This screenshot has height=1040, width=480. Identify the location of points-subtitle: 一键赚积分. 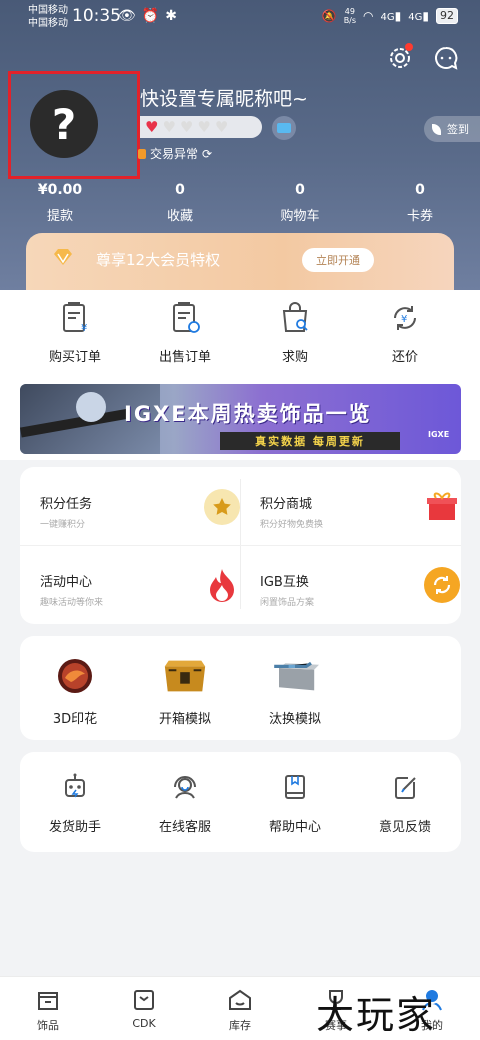
(63, 525).